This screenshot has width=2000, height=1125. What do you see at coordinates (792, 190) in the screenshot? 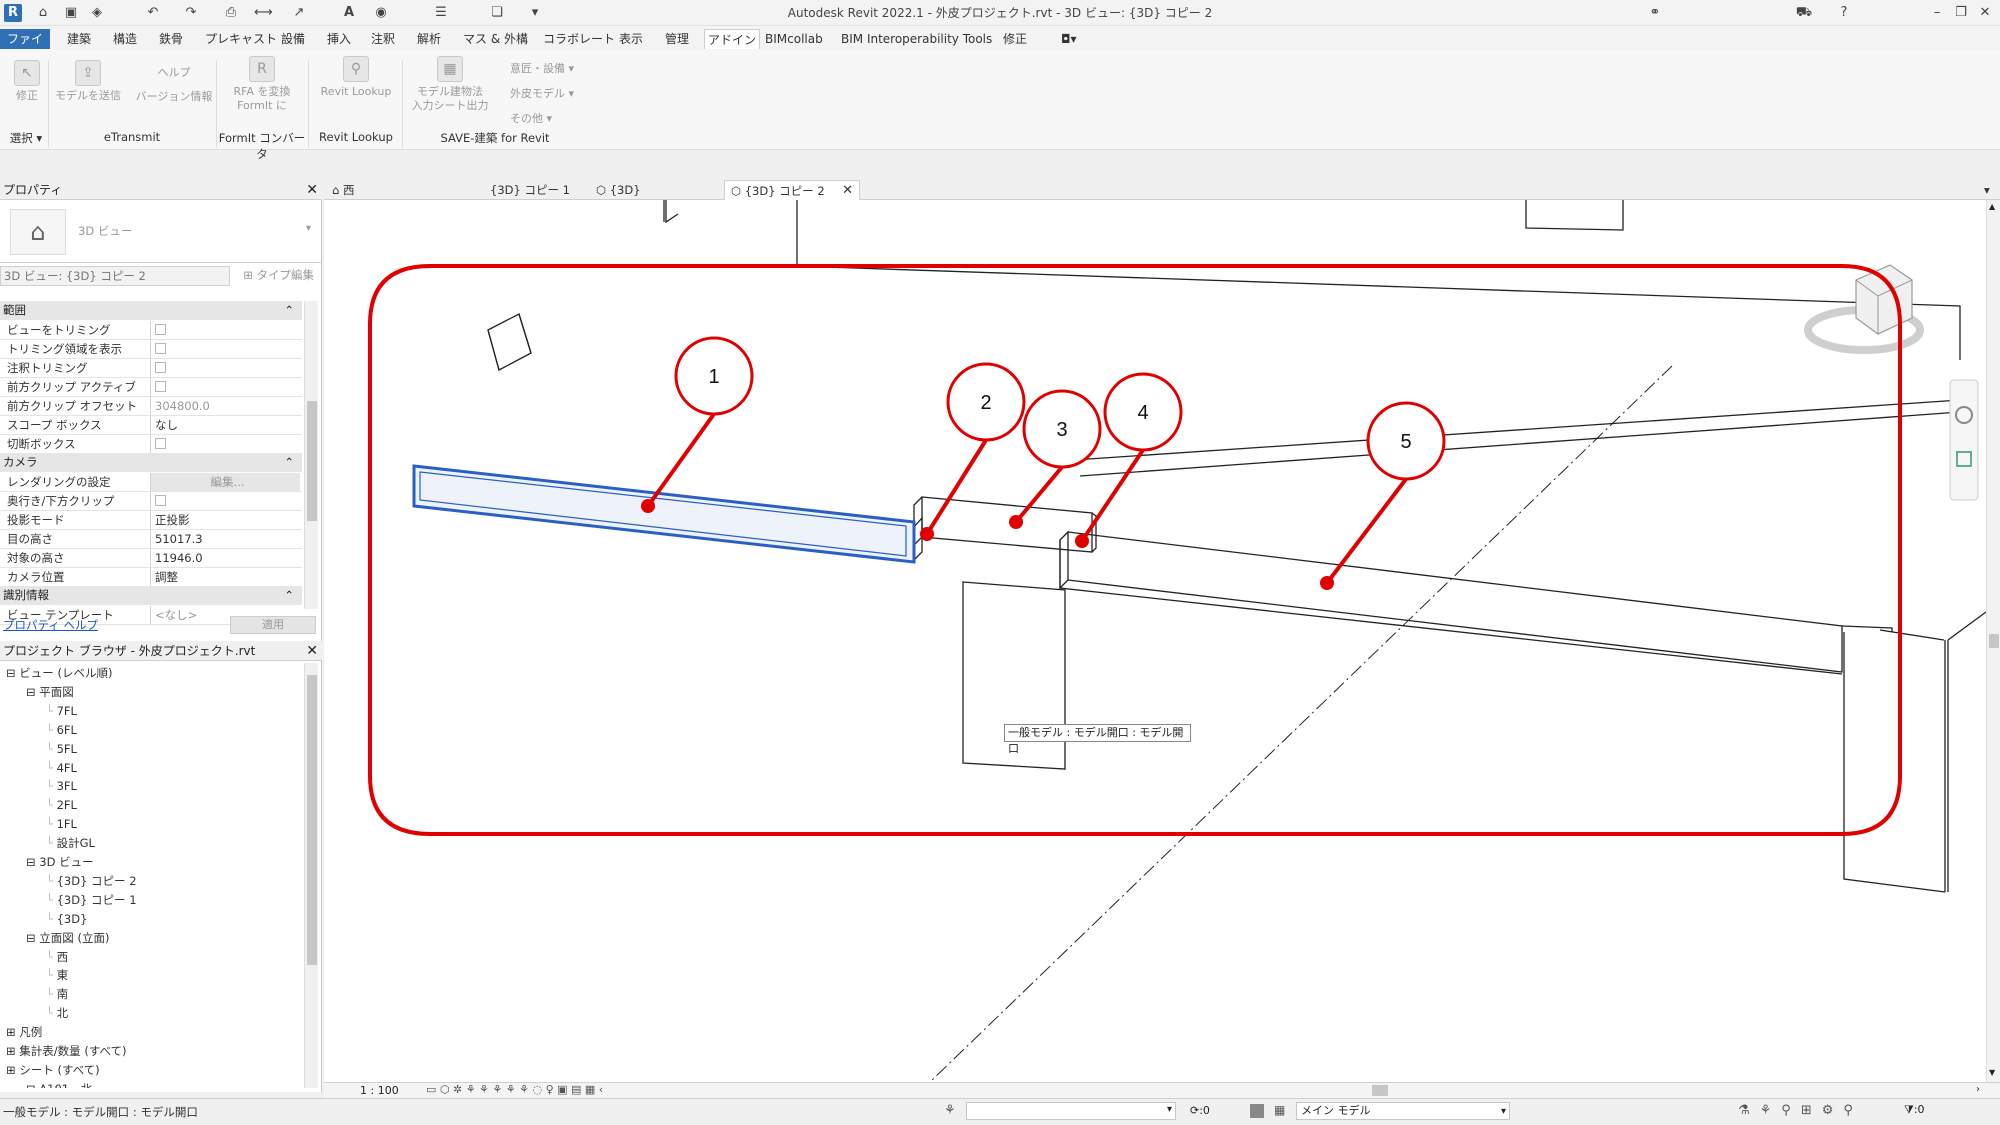
I see `tab-view-3d-copy-2: ⬡ {3D} コピー 2 ✕` at bounding box center [792, 190].